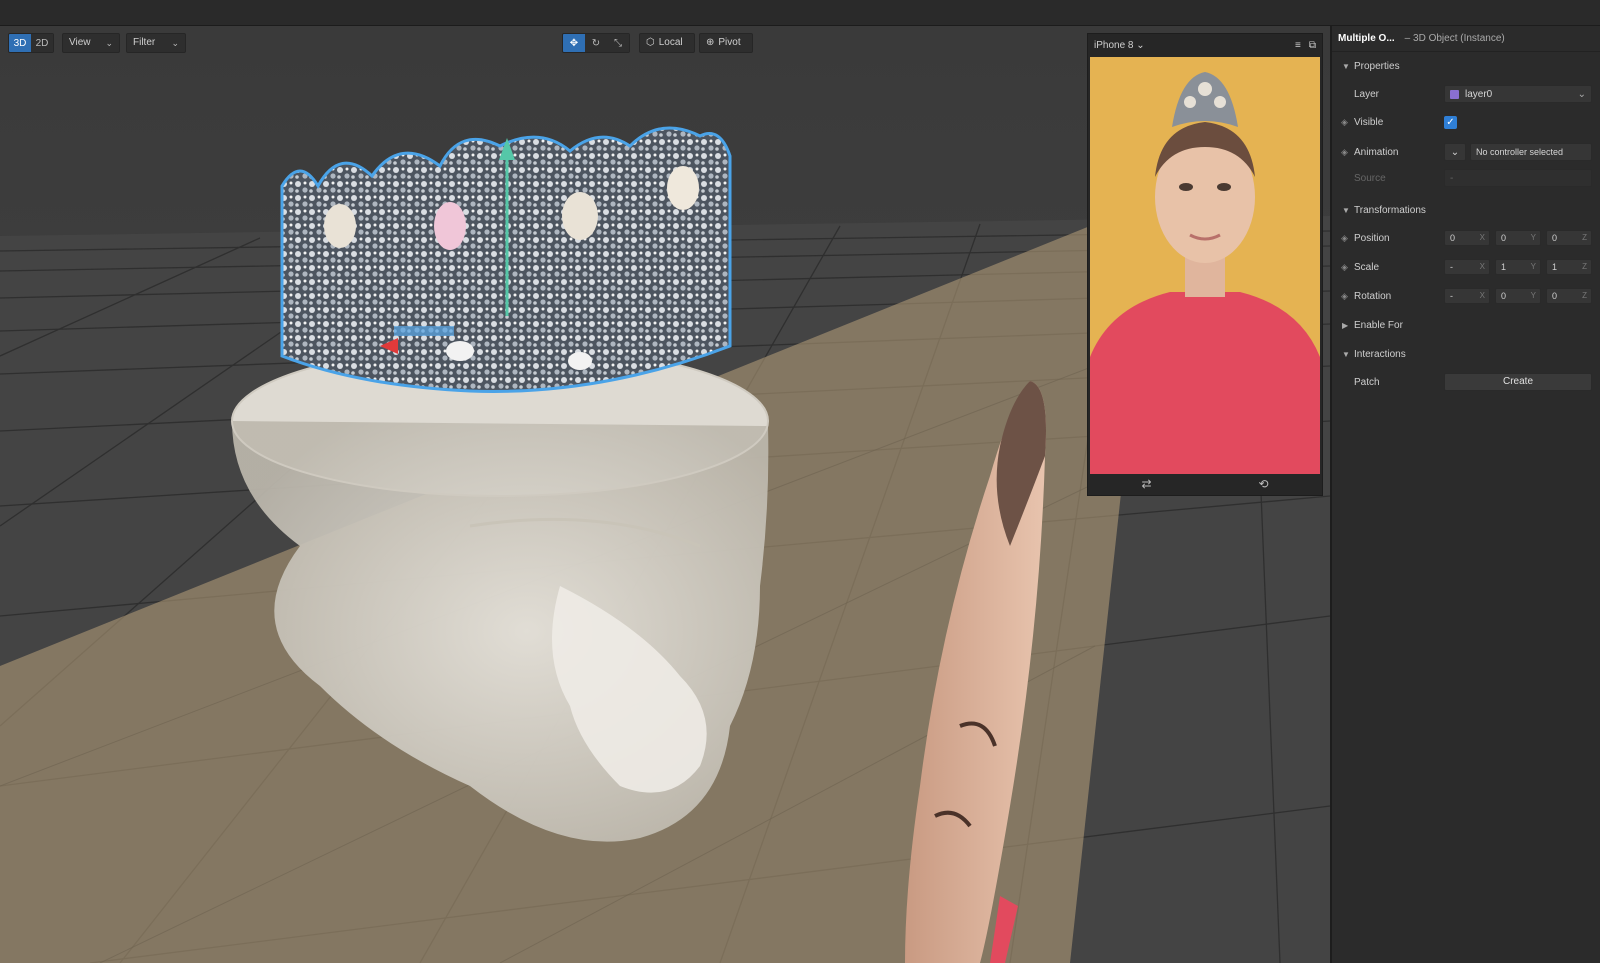 The width and height of the screenshot is (1600, 963). I want to click on pop-out-icon: ⧉, so click(1312, 45).